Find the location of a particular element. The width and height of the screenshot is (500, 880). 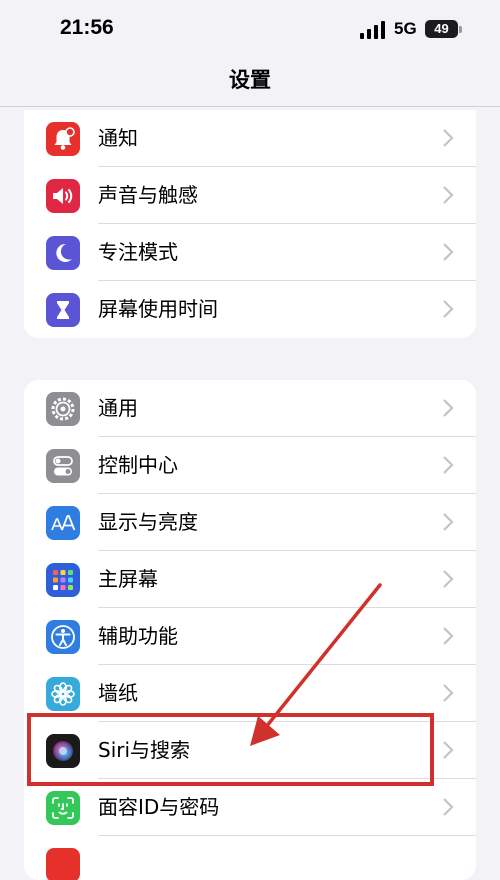

settings-row-screen-time: 屏幕使用时间 is located at coordinates (250, 309).